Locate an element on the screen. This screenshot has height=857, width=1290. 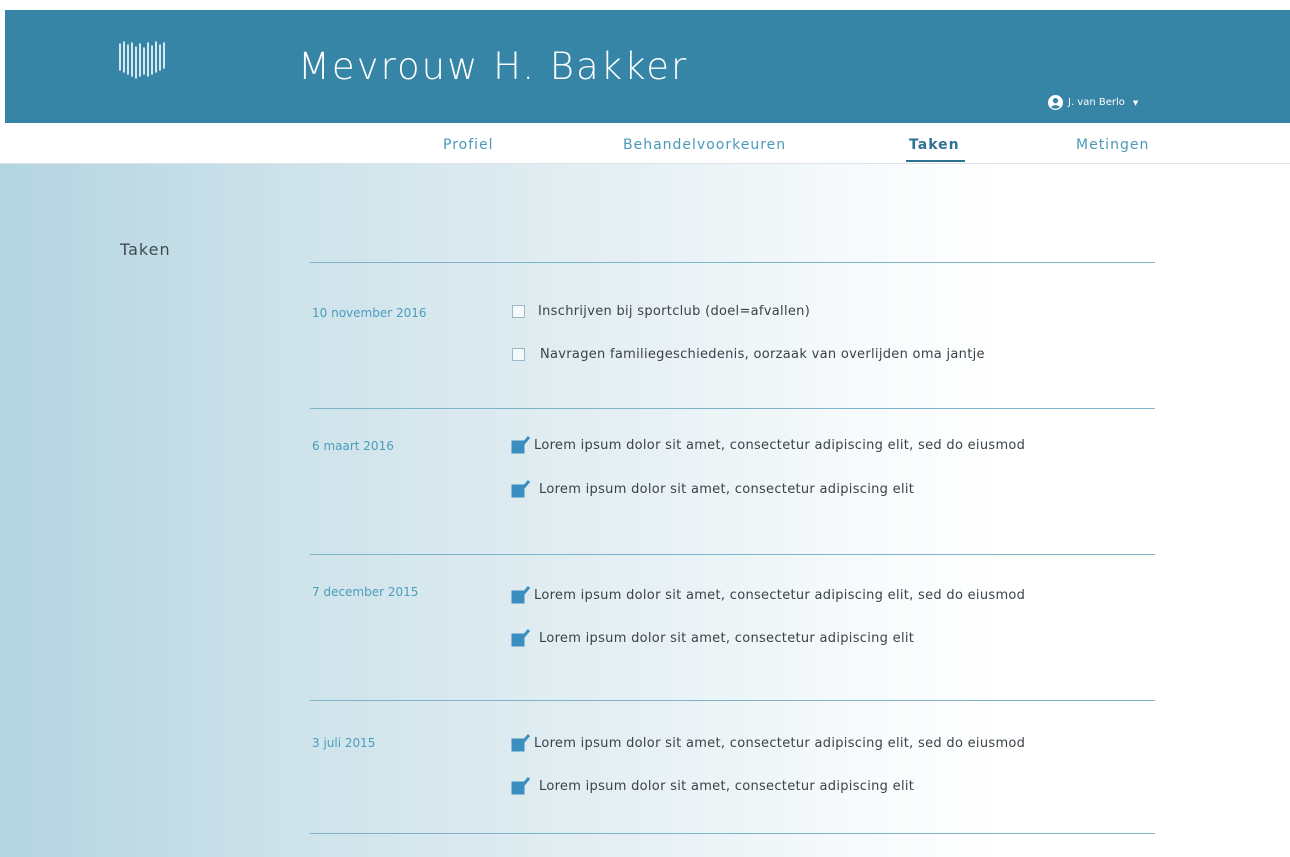
task-group-date: 3 juli 2015 is located at coordinates (344, 743).